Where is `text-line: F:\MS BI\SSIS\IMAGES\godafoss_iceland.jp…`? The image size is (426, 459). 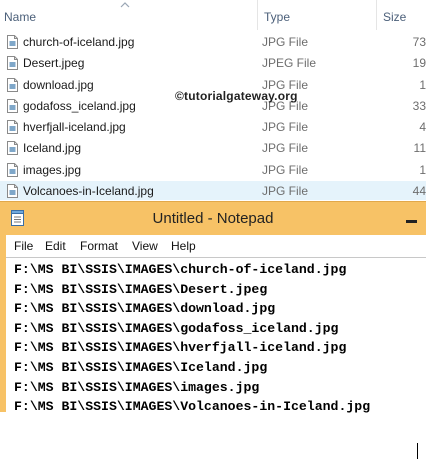
text-line: F:\MS BI\SSIS\IMAGES\godafoss_iceland.jp… is located at coordinates (176, 328).